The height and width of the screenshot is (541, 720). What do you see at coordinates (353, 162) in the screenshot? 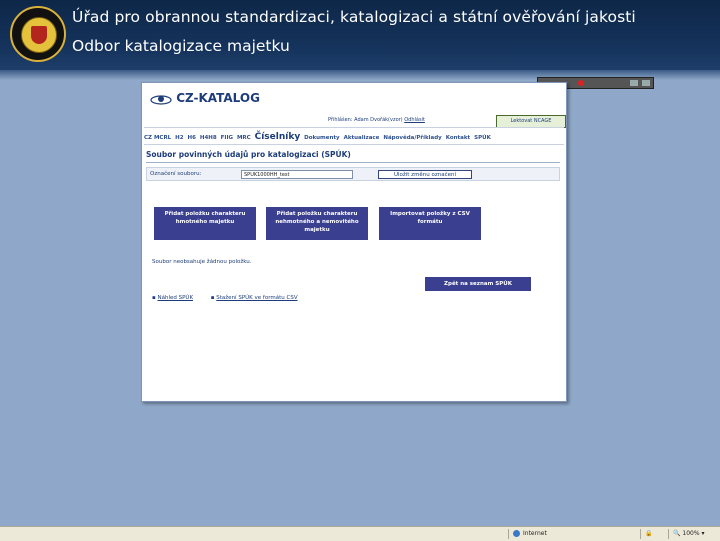
I see `heading-divider` at bounding box center [353, 162].